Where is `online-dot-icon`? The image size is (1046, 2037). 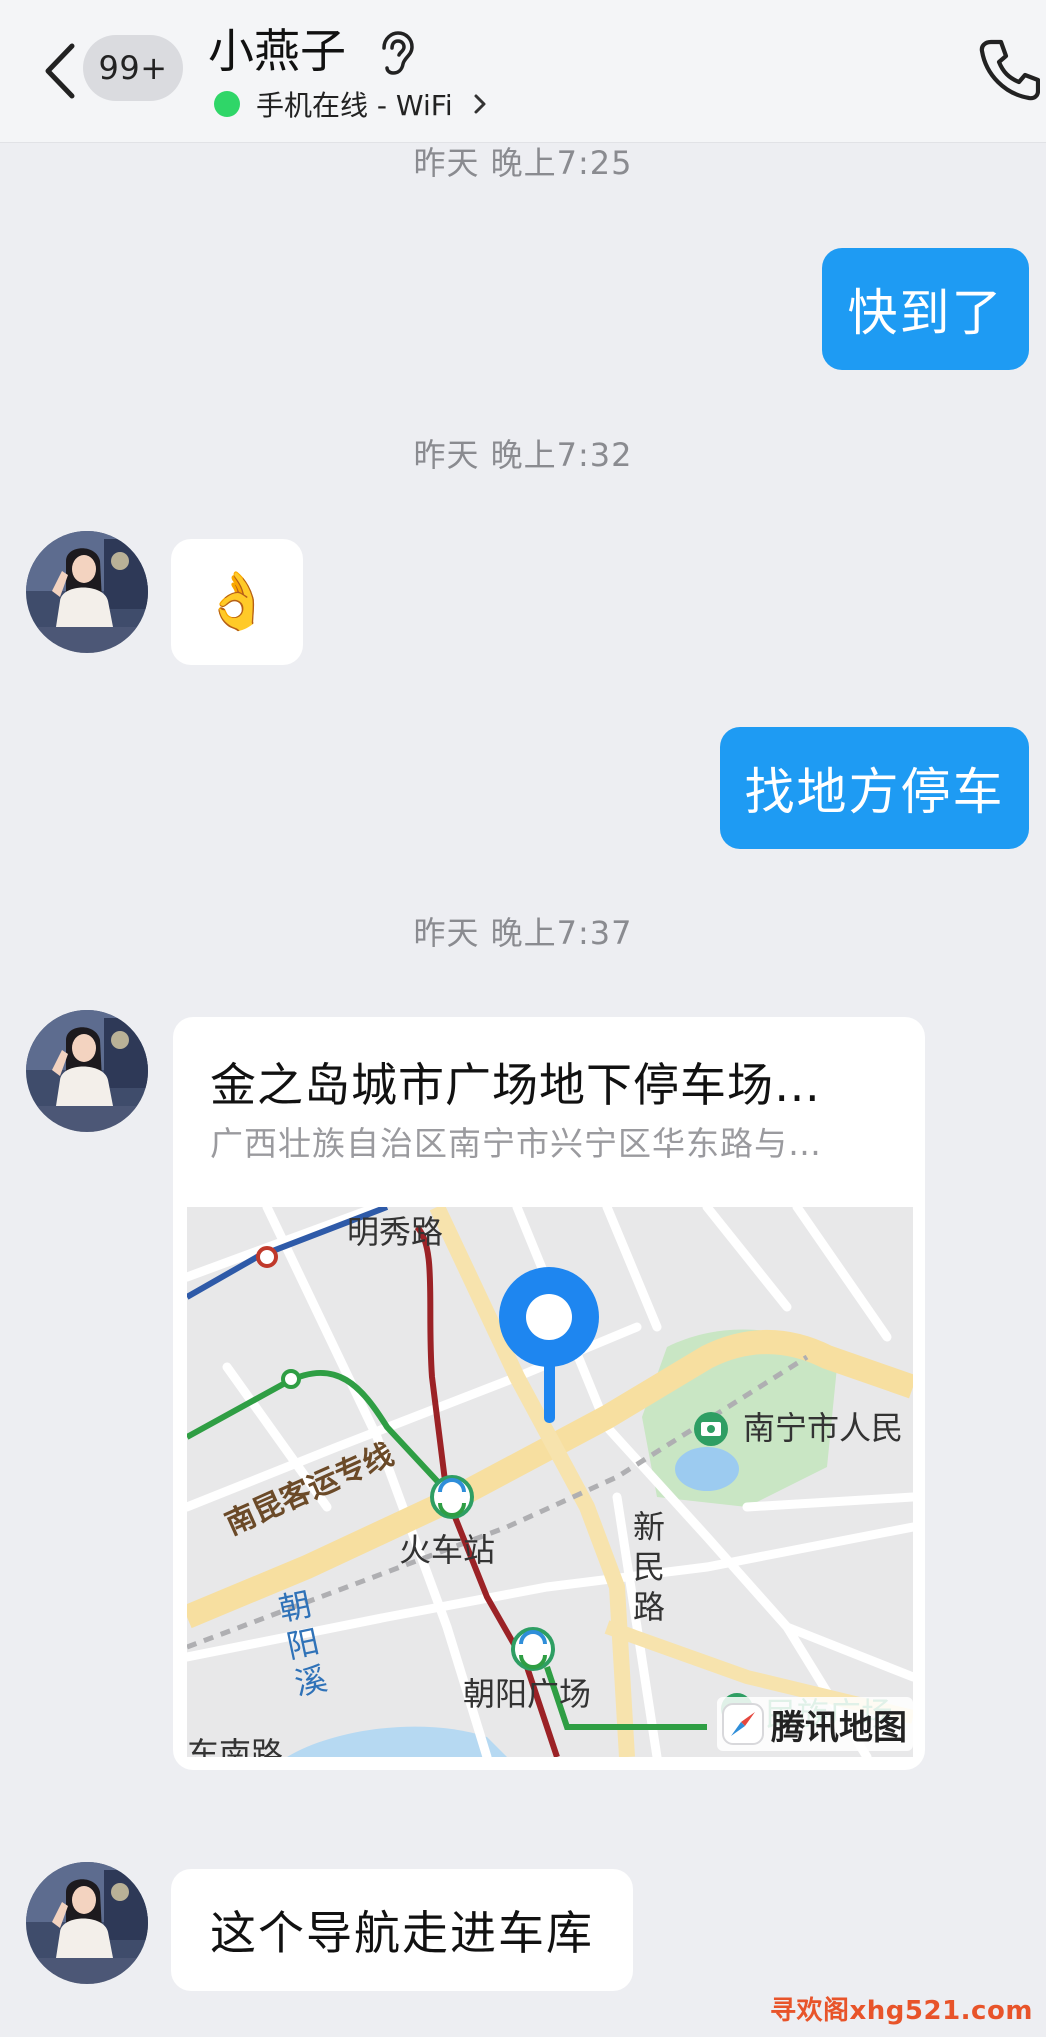 online-dot-icon is located at coordinates (227, 104).